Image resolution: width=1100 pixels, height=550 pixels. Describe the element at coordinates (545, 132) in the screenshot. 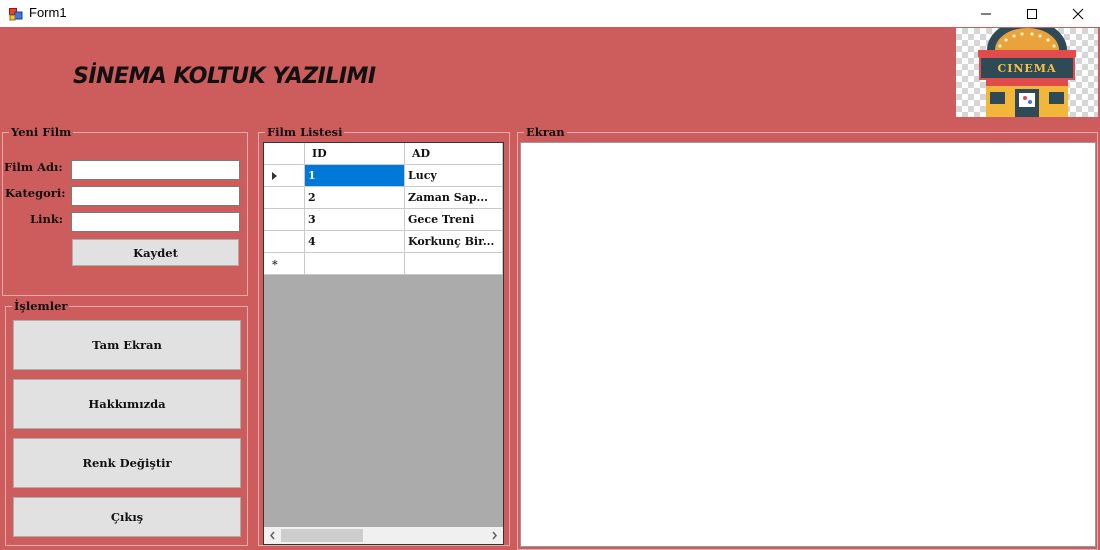

I see `ekran-legend: Ekran` at that location.